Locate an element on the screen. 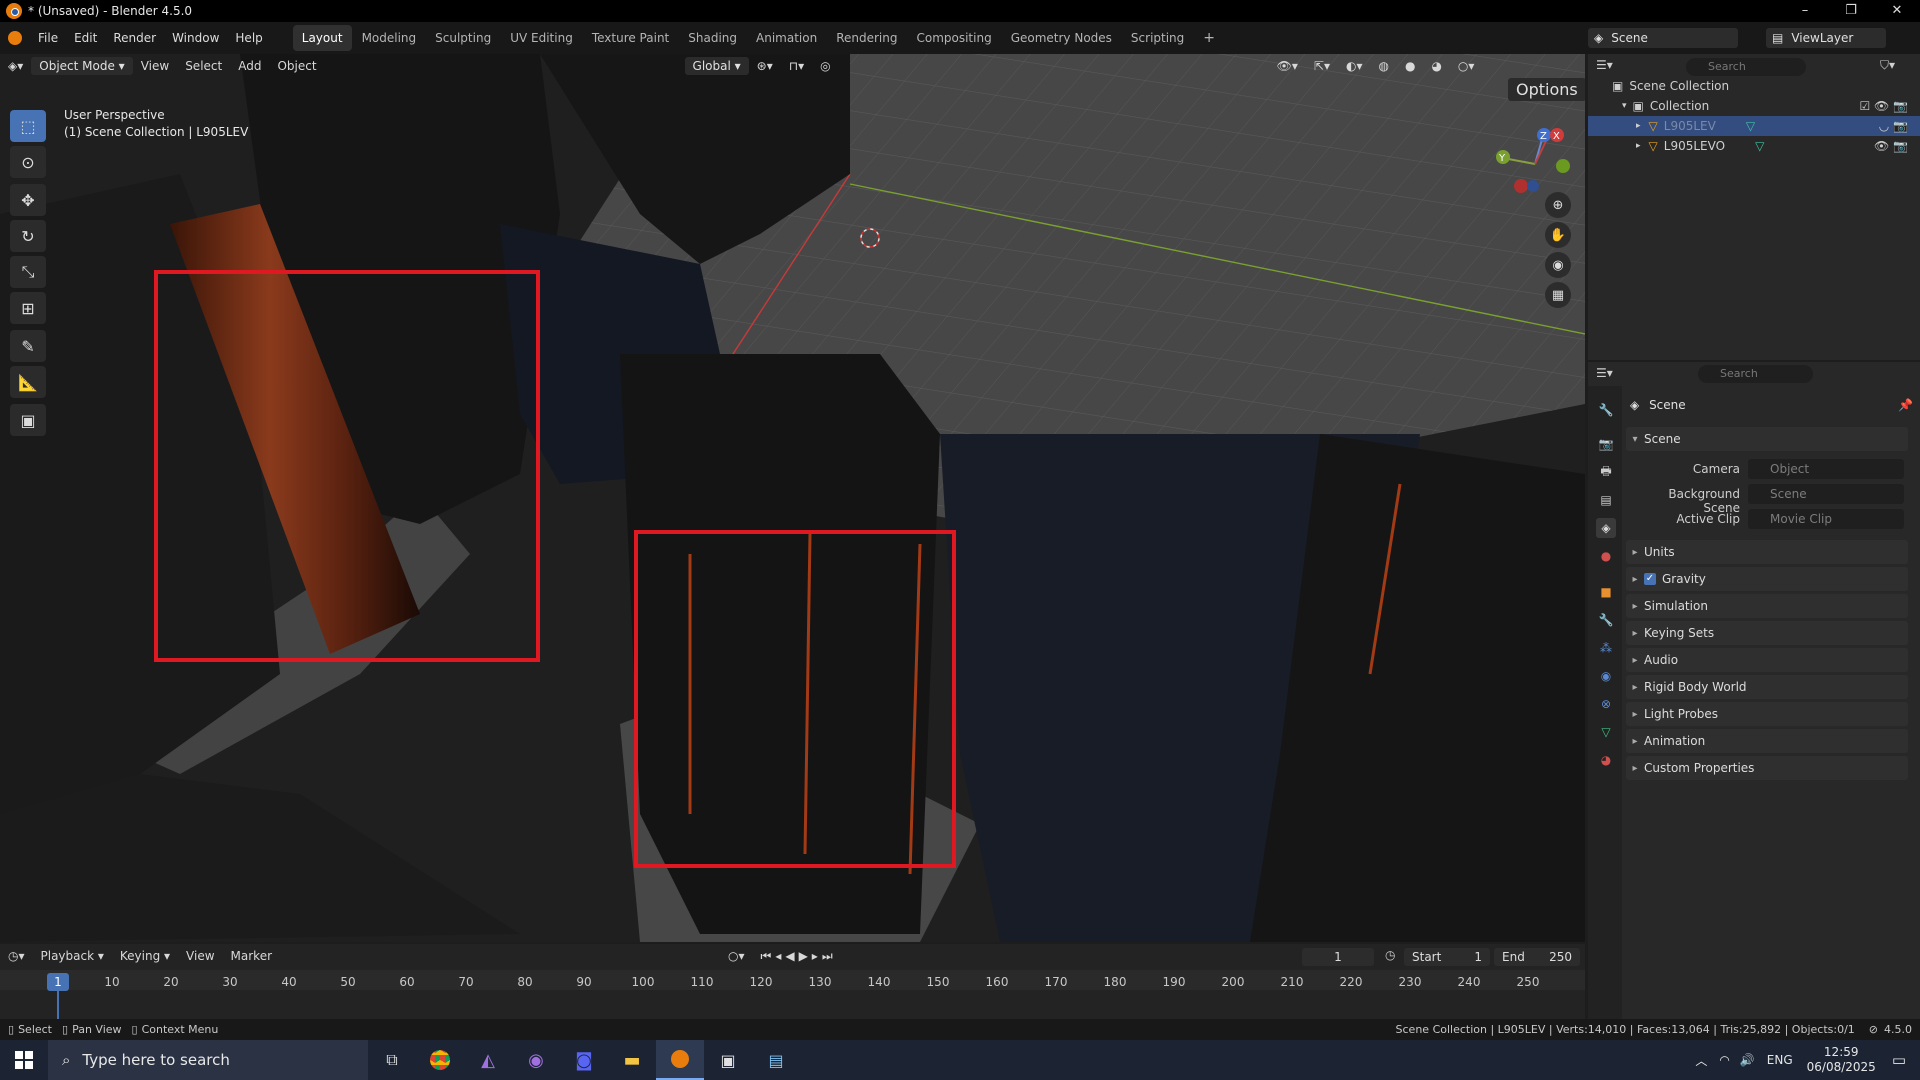 This screenshot has height=1080, width=1920. menu-help: Help is located at coordinates (248, 38).